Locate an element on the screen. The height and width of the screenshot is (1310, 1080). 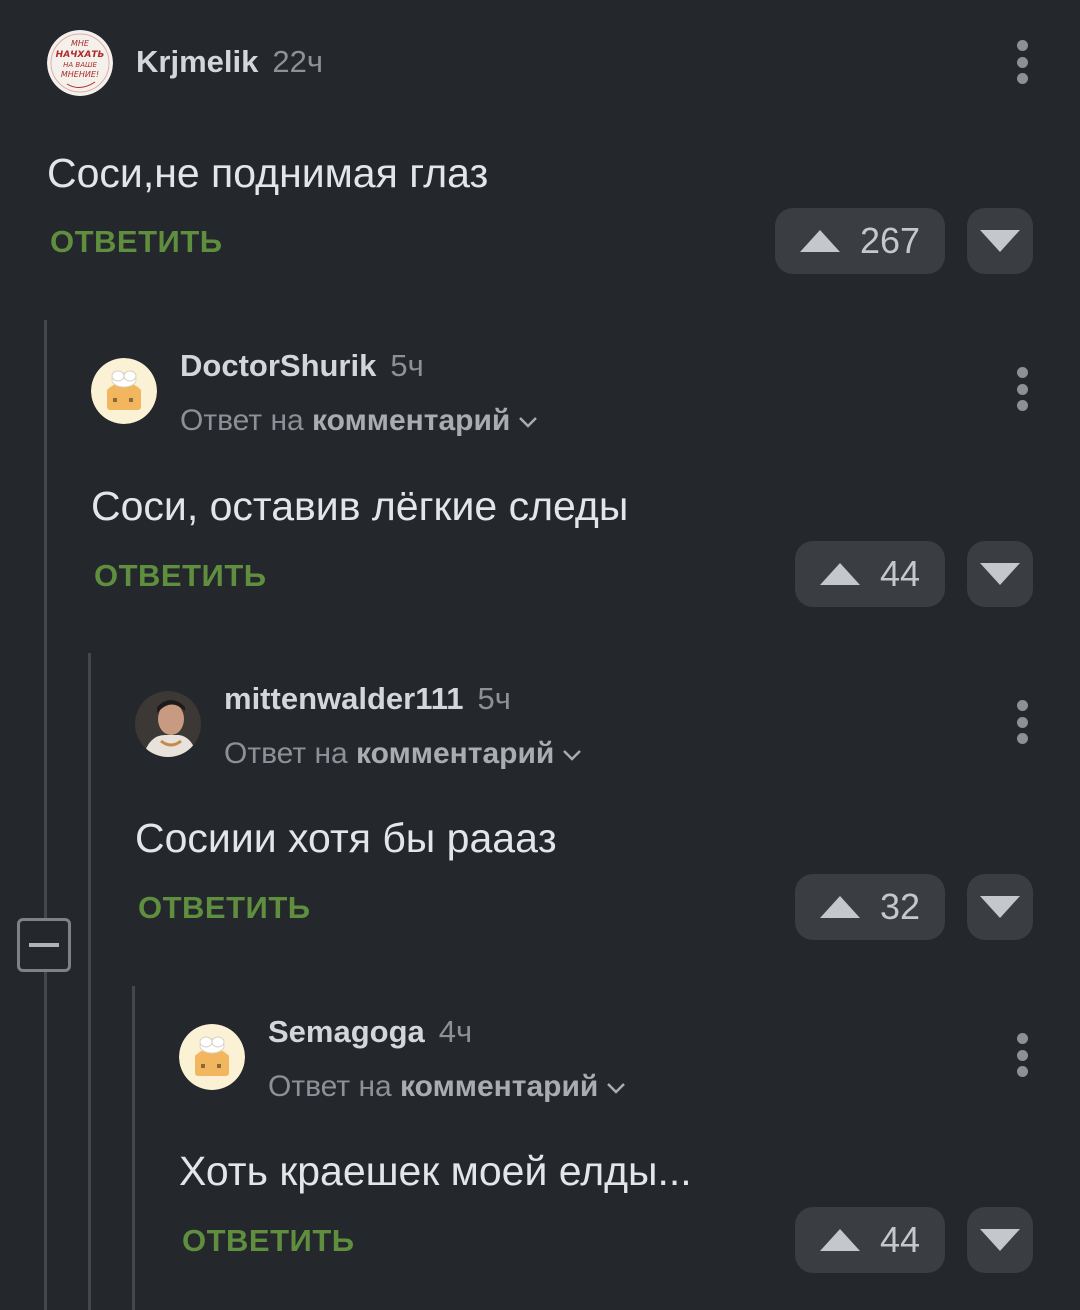
rating-count: 267 is located at coordinates (890, 240).